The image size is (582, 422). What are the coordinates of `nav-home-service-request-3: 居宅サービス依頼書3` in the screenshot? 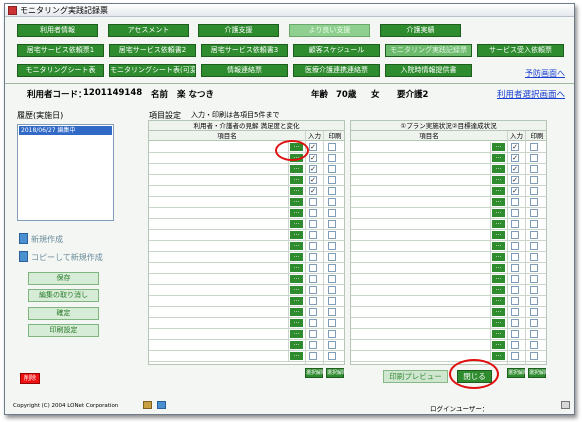 It's located at (244, 50).